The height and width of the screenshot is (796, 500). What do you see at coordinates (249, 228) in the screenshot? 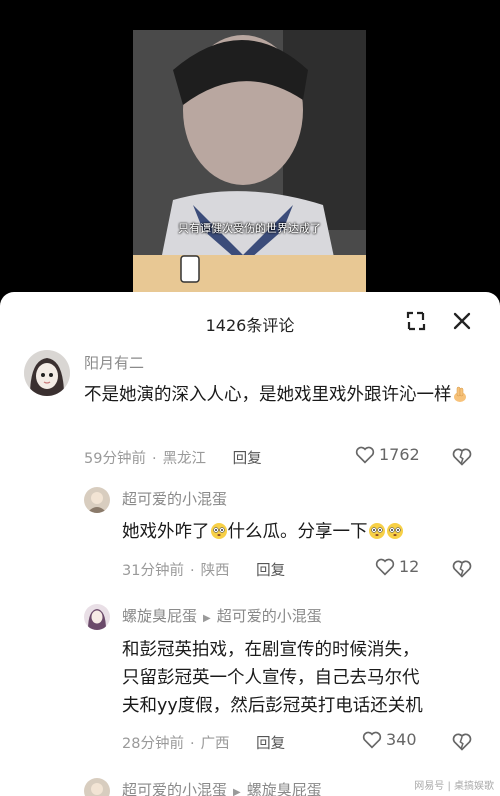
I see `video-subtitle: 只有谭健次受伤的世界达成了` at bounding box center [249, 228].